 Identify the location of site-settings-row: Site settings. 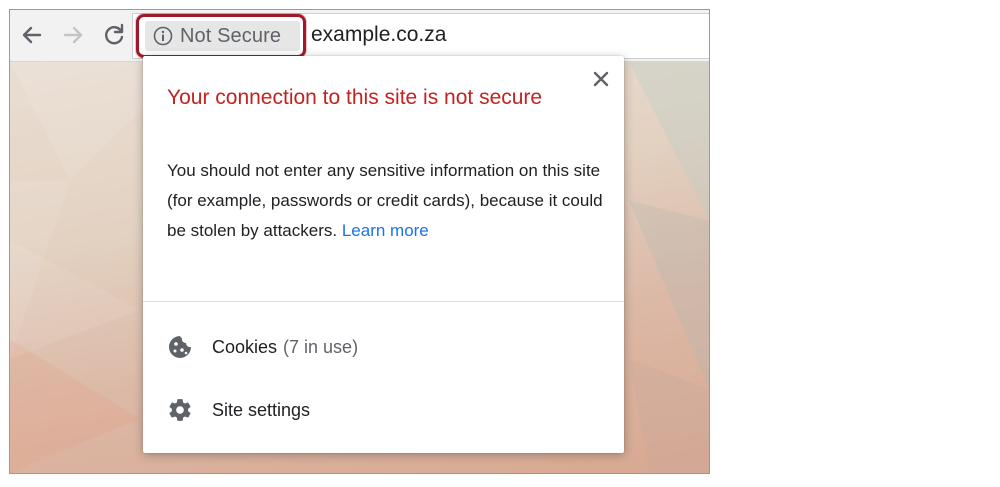
(238, 410).